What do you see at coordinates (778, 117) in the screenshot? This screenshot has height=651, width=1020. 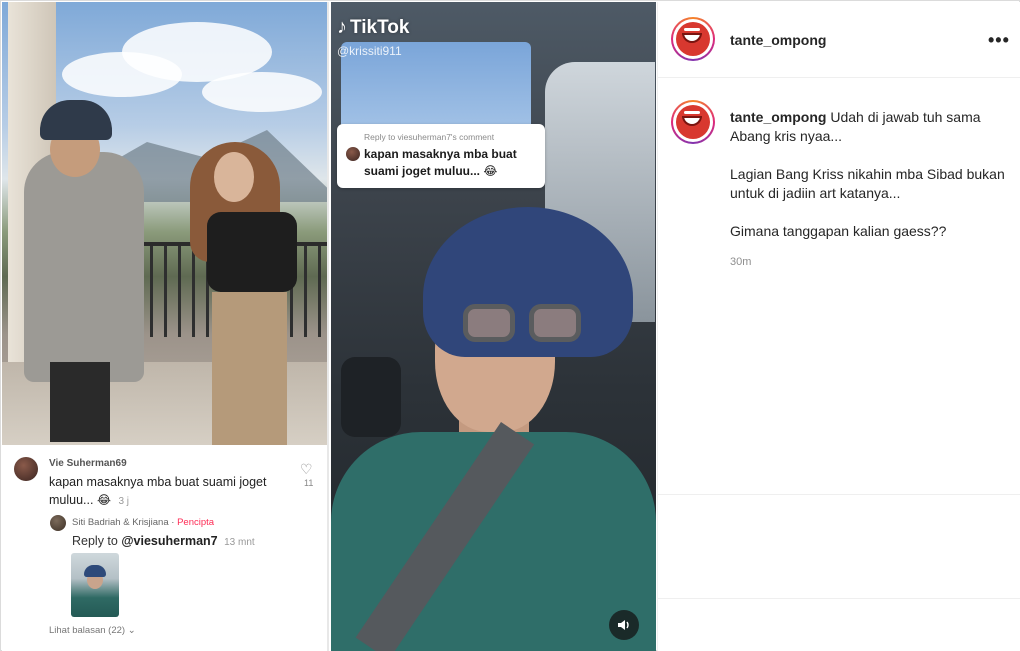 I see `caption-username: tante_ompong` at bounding box center [778, 117].